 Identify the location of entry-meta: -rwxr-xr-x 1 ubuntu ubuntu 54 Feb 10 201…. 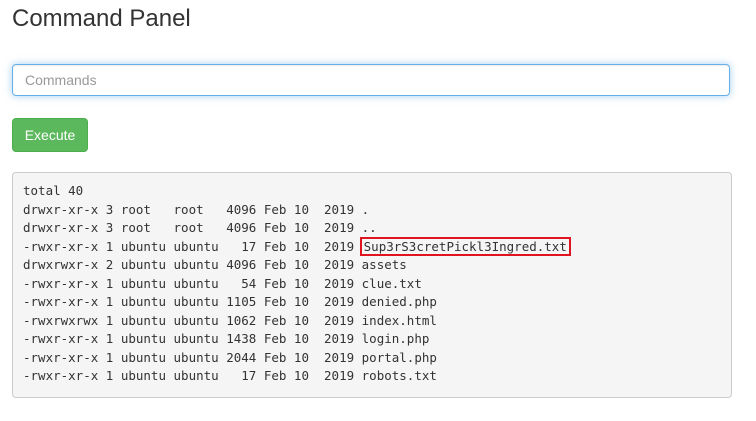
(192, 283).